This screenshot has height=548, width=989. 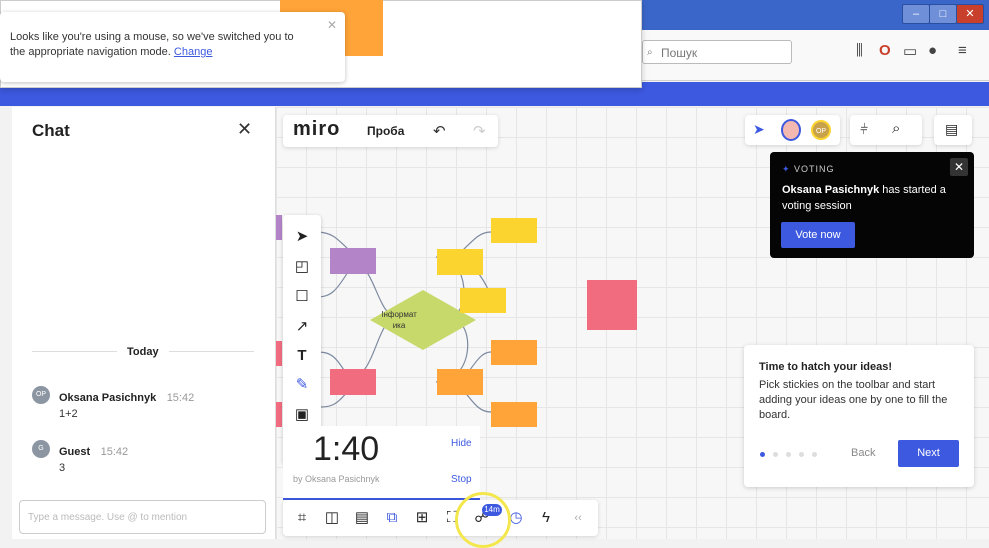 I want to click on search-placeholder: Пошук, so click(x=679, y=53).